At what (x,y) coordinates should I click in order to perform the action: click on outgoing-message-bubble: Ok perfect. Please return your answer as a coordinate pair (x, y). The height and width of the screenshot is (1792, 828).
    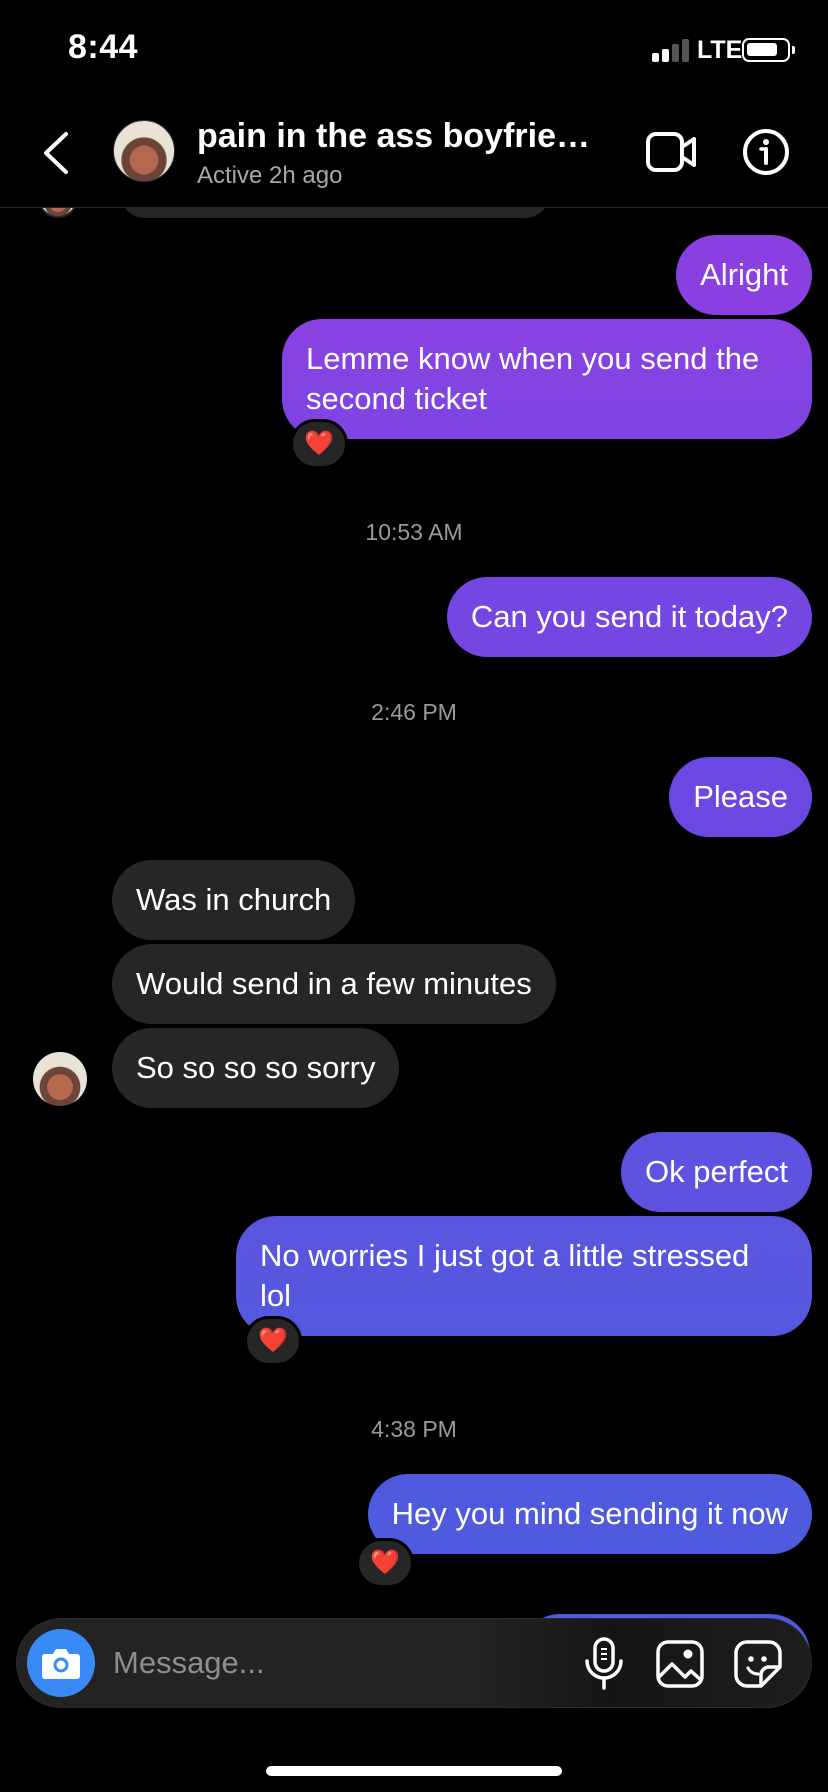
    Looking at the image, I should click on (716, 1172).